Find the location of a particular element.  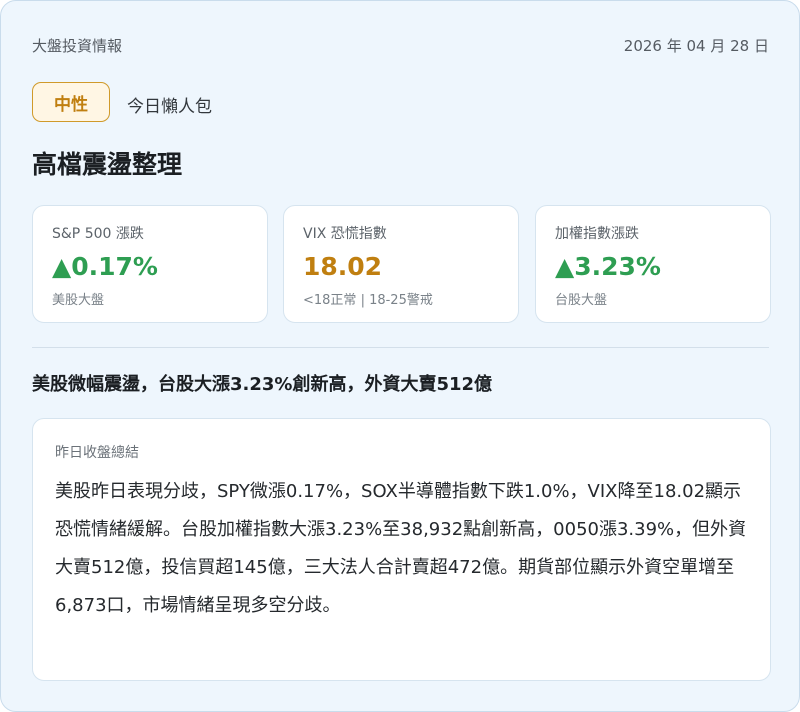

metric-card-taiex: 加權指數漲跌 ▲3.23% 台股大盤 is located at coordinates (653, 264).